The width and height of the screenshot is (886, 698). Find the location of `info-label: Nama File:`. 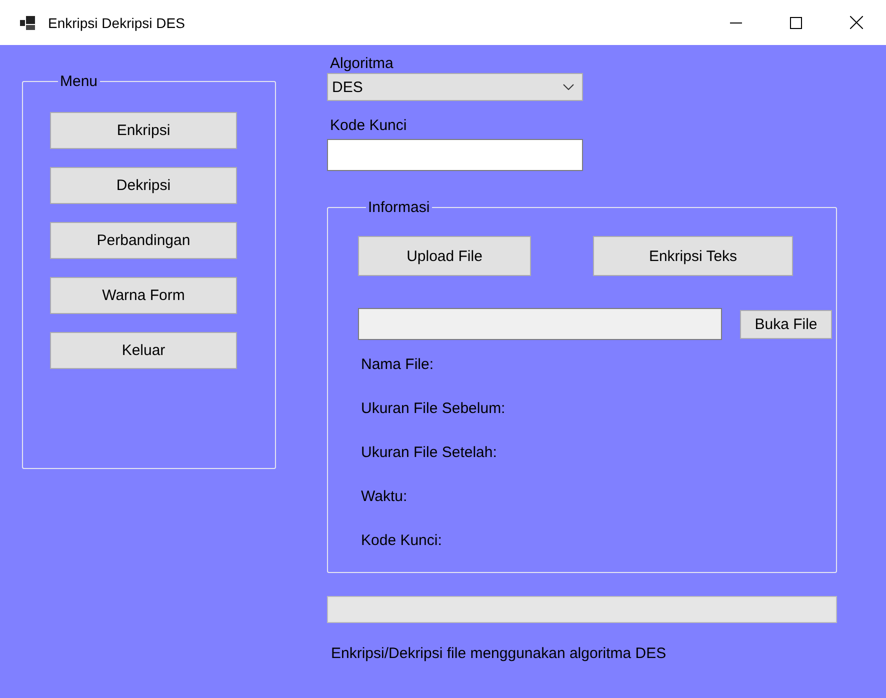

info-label: Nama File: is located at coordinates (398, 364).